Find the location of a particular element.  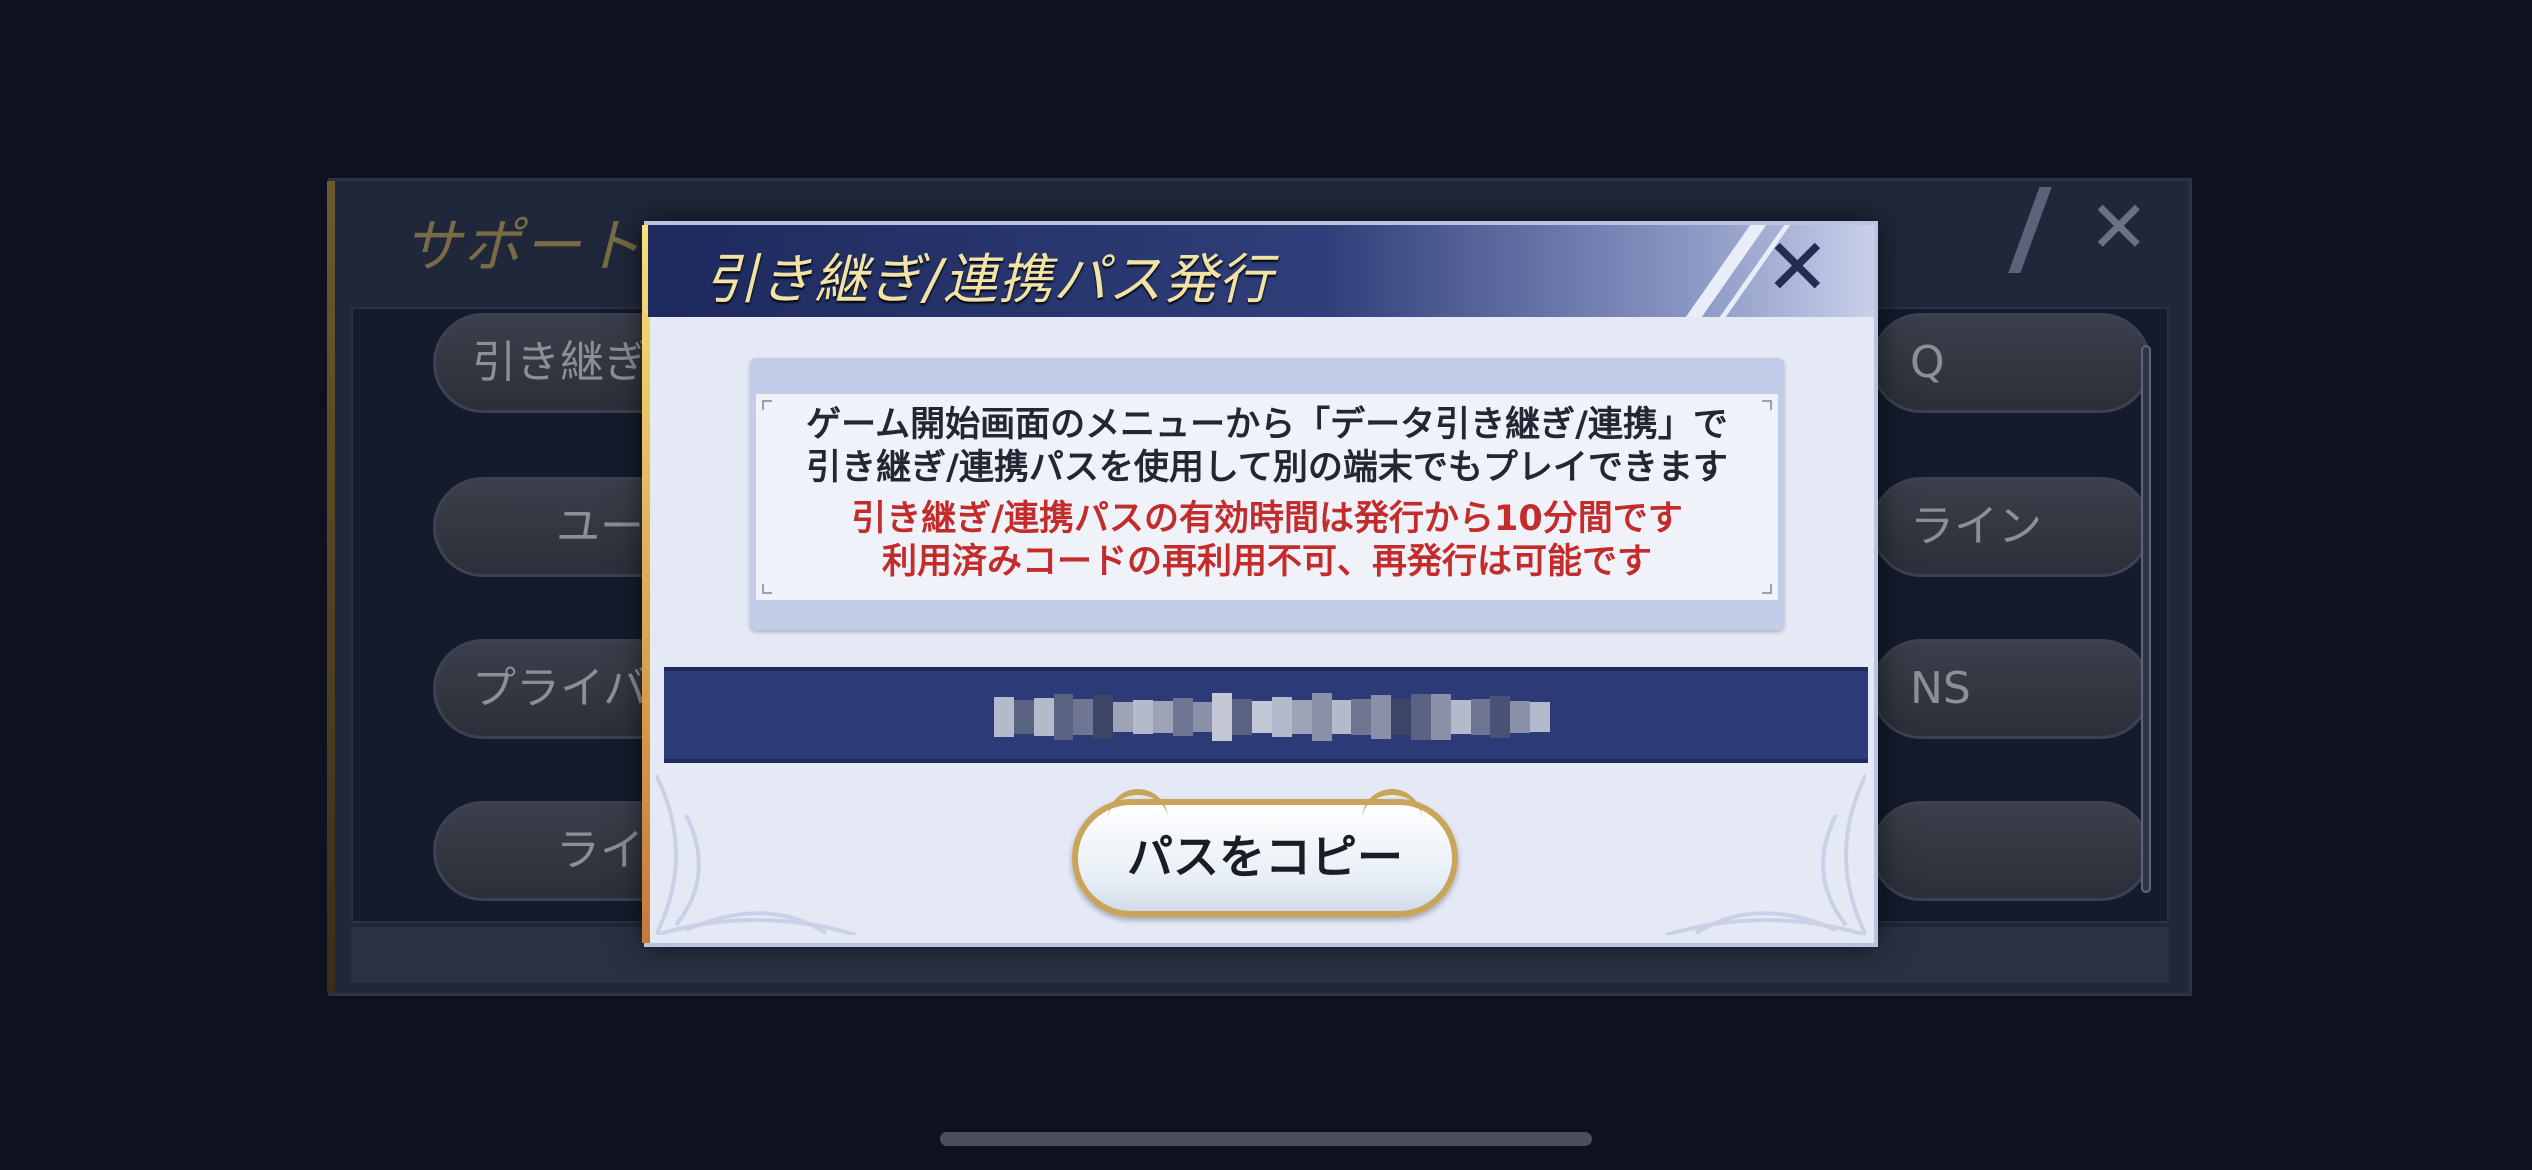

scrollbar-thumb is located at coordinates (2146, 619).